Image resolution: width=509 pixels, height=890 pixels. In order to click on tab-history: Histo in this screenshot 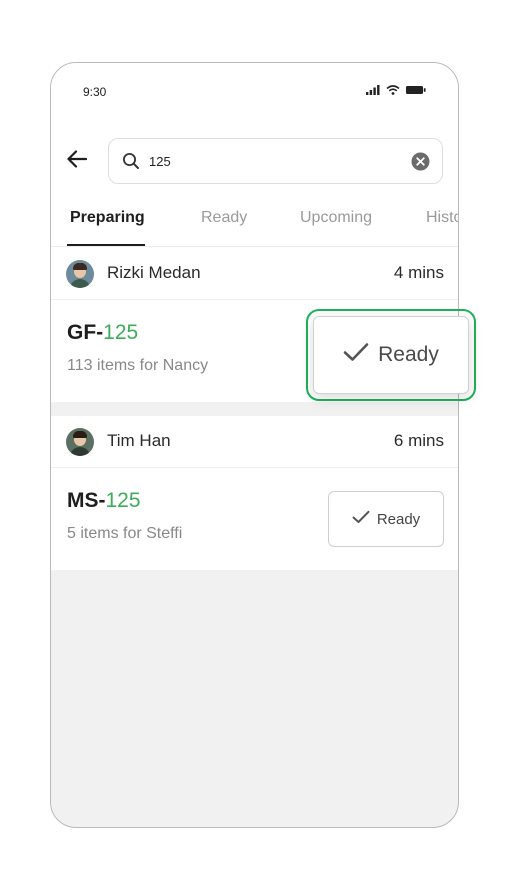, I will do `click(442, 218)`.